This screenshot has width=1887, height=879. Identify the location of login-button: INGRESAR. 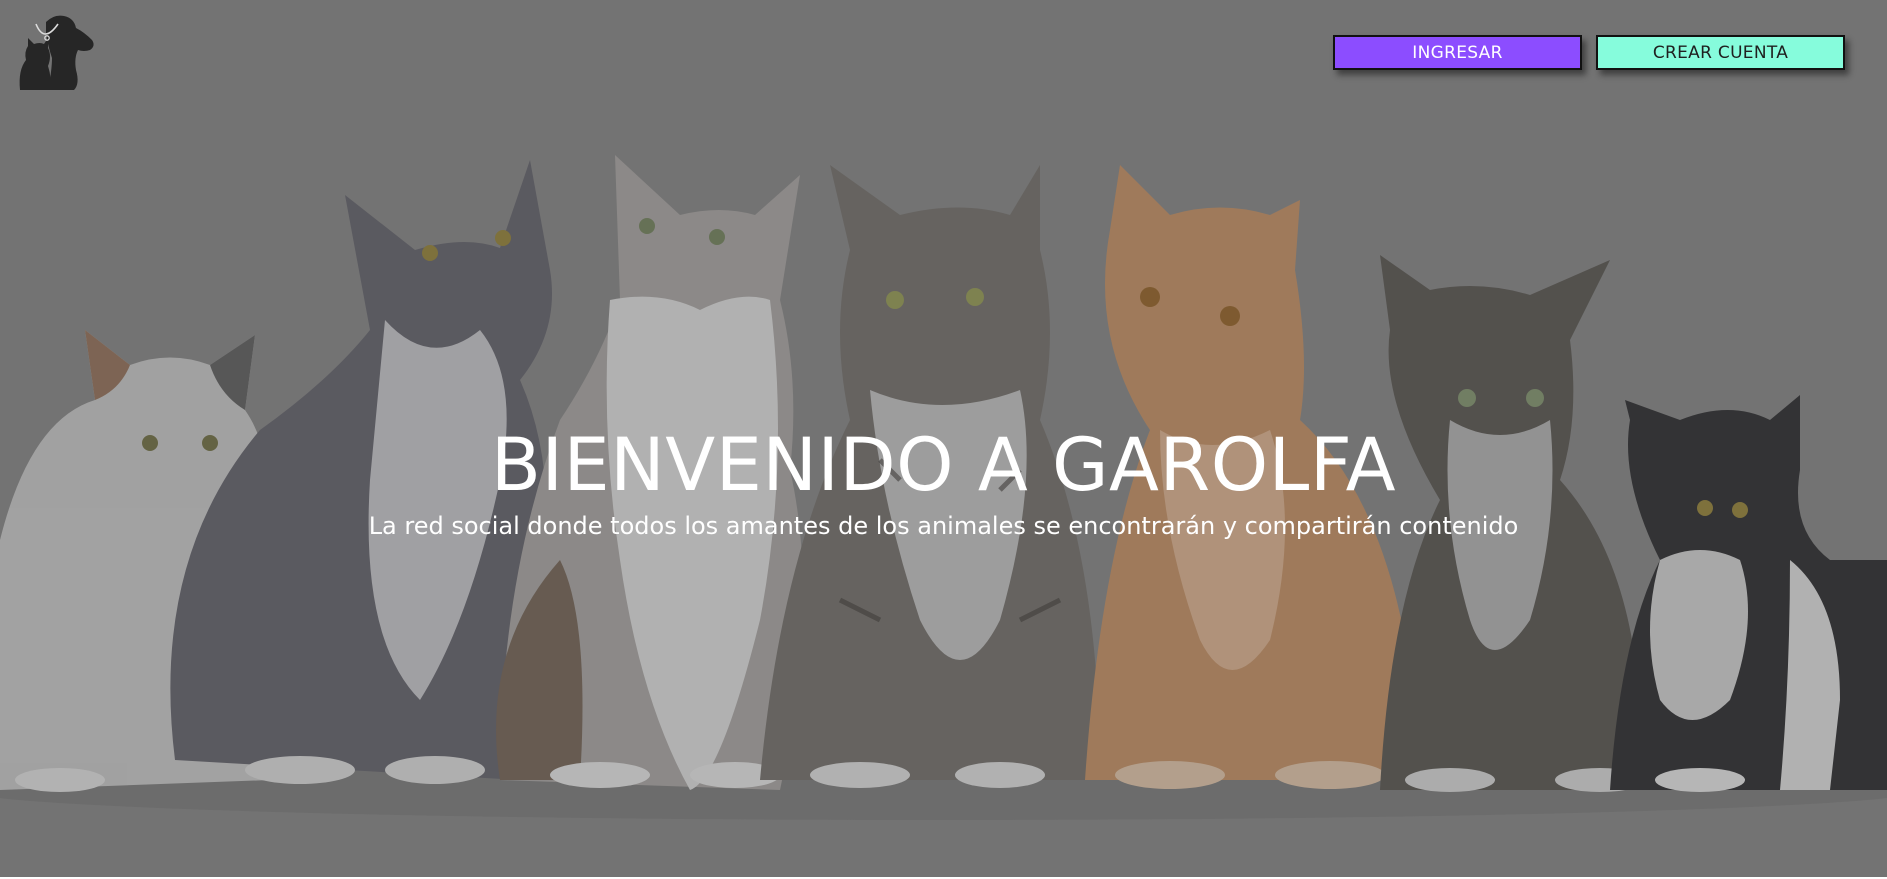
(1457, 52).